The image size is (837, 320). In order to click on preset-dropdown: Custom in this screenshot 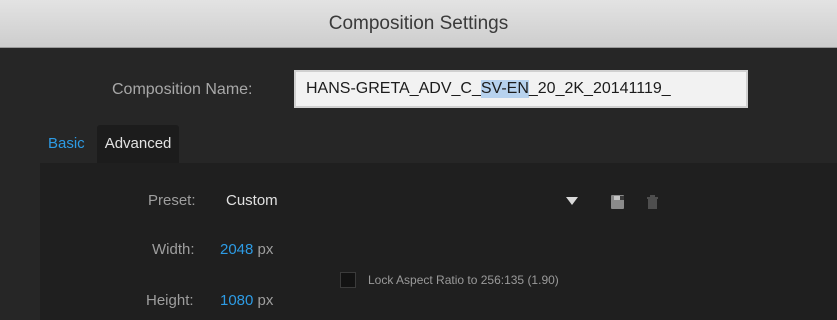, I will do `click(252, 200)`.